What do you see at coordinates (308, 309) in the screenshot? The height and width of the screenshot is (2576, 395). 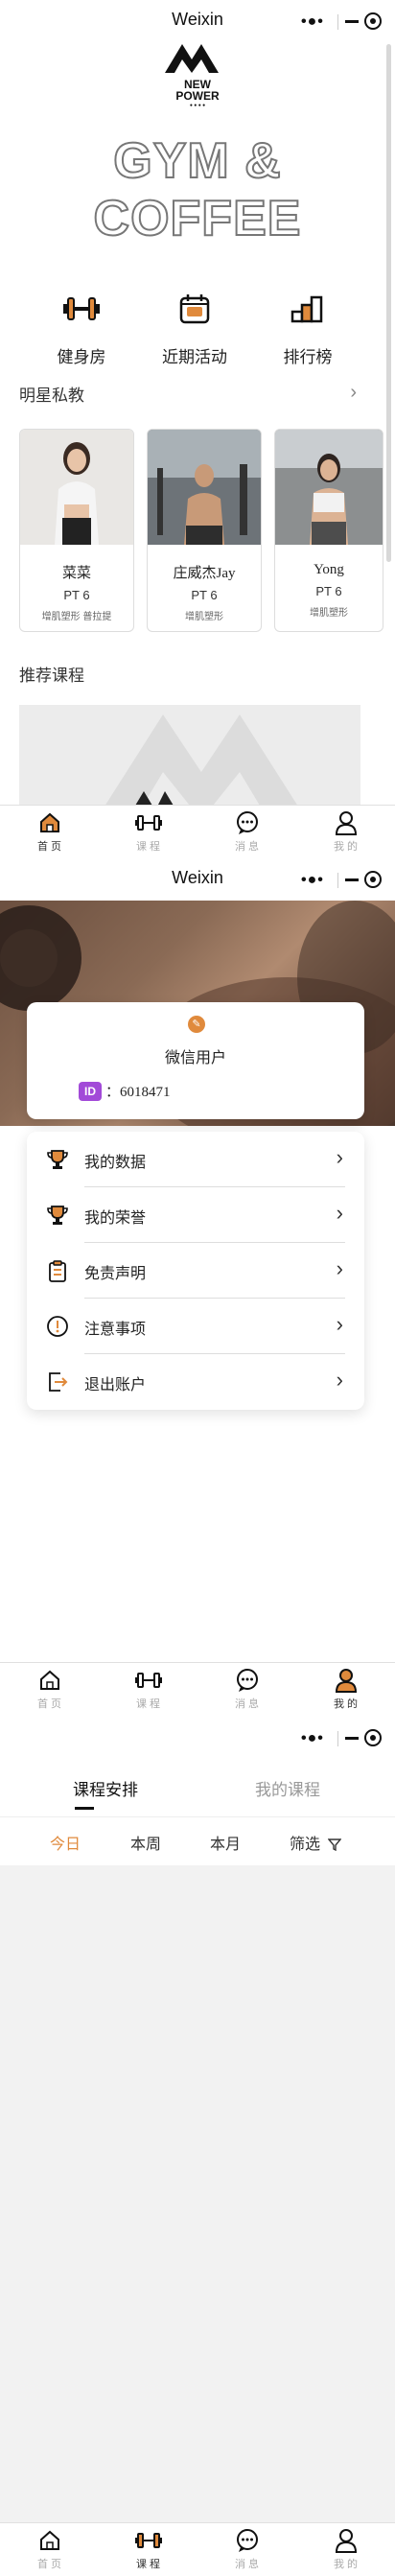 I see `ranking-icon` at bounding box center [308, 309].